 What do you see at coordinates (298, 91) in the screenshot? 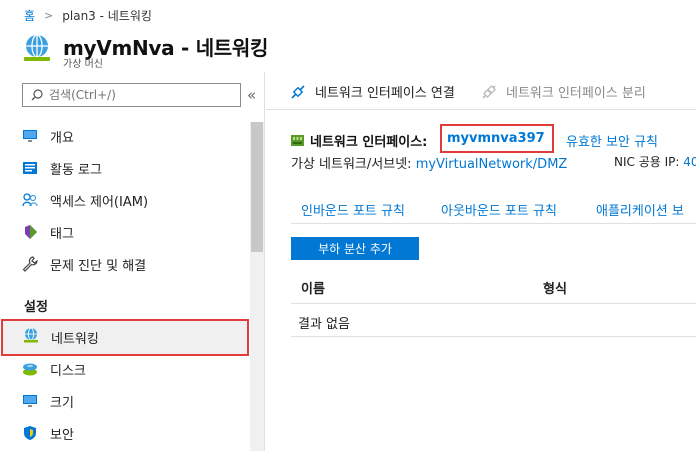
I see `attach-plug-icon` at bounding box center [298, 91].